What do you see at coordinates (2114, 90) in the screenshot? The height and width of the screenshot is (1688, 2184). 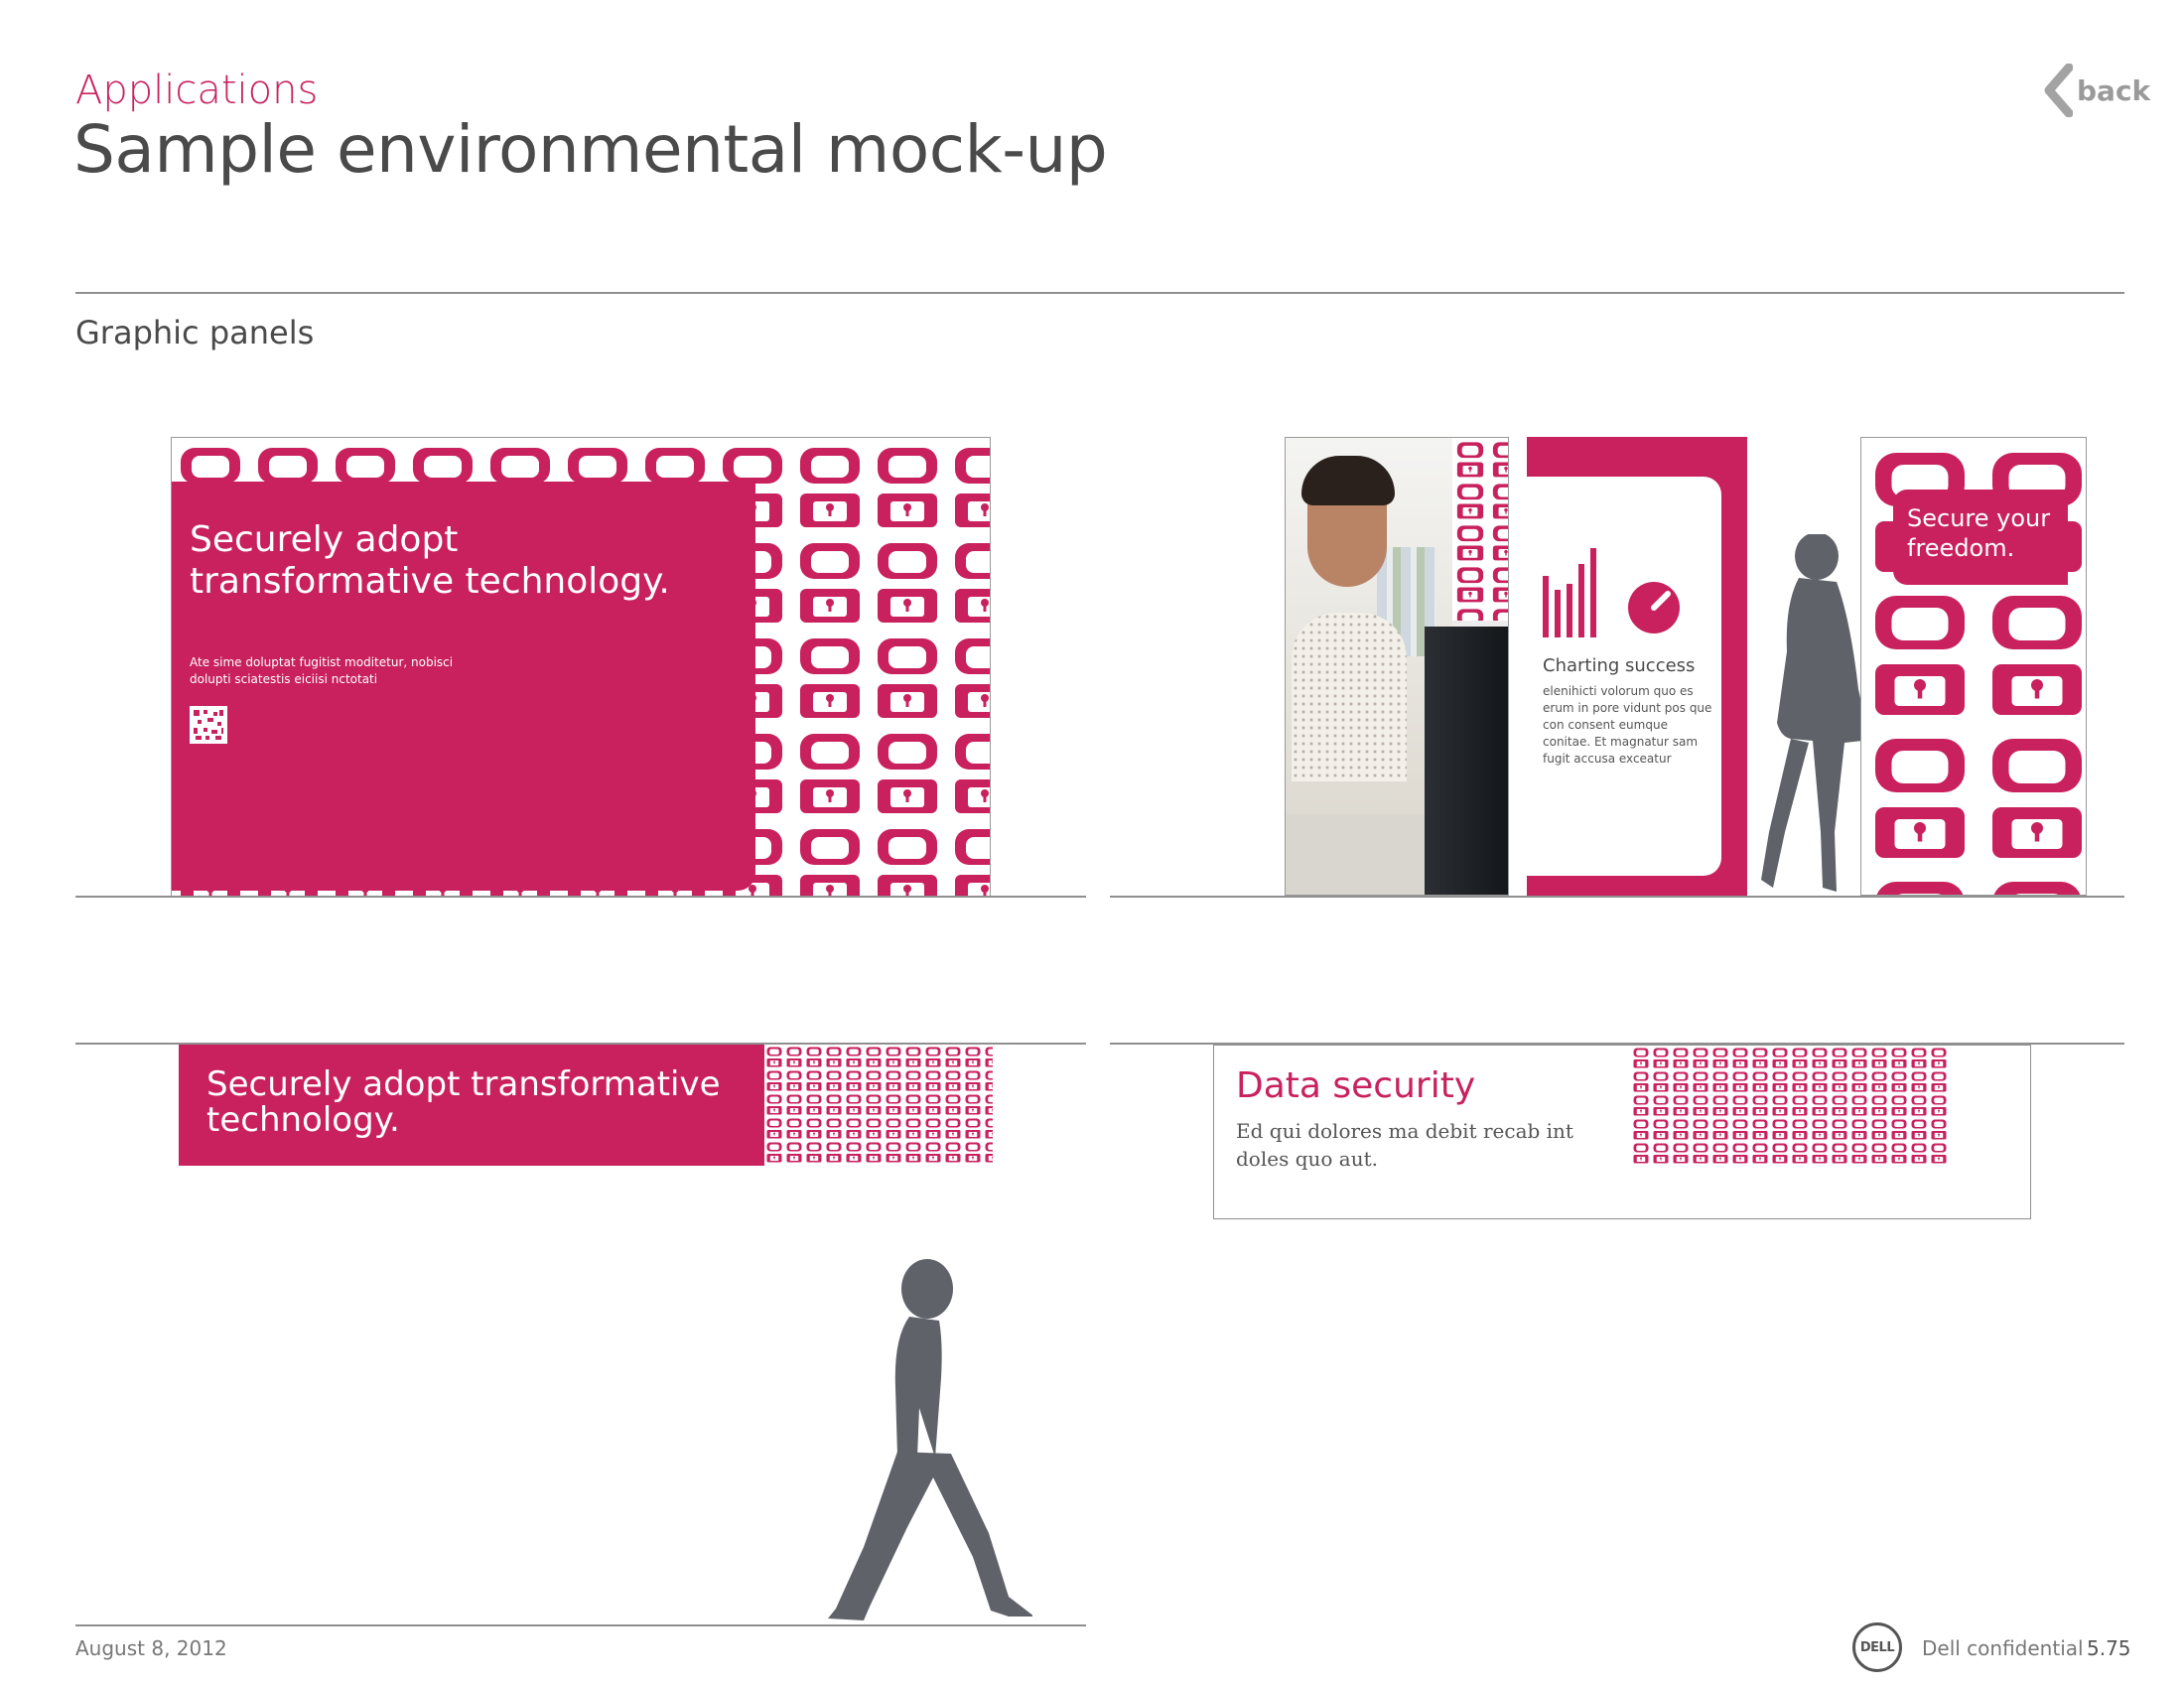 I see `back-label: back` at bounding box center [2114, 90].